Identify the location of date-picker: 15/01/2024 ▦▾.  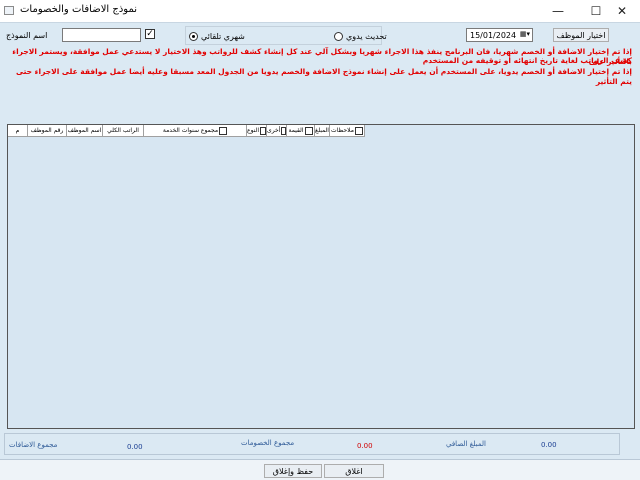
(499, 35).